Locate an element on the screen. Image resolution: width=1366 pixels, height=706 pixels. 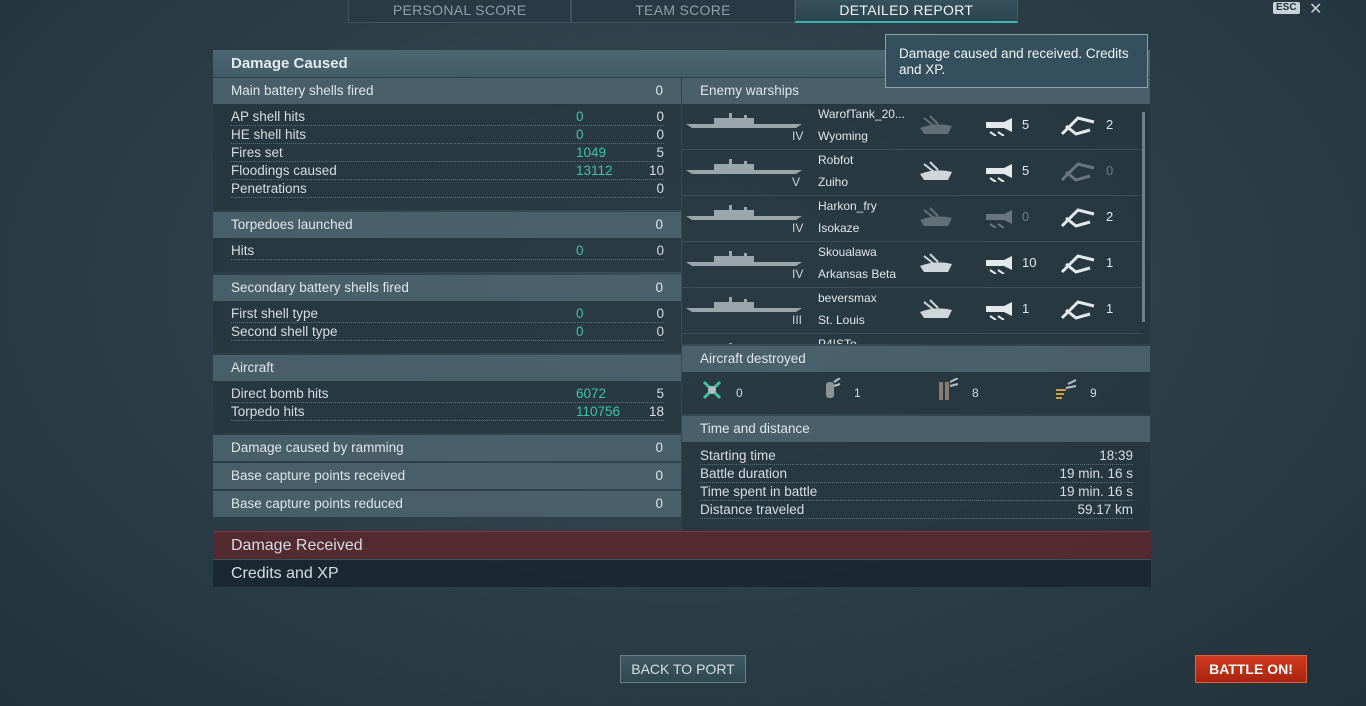
stat-value: 10 is located at coordinates (656, 170).